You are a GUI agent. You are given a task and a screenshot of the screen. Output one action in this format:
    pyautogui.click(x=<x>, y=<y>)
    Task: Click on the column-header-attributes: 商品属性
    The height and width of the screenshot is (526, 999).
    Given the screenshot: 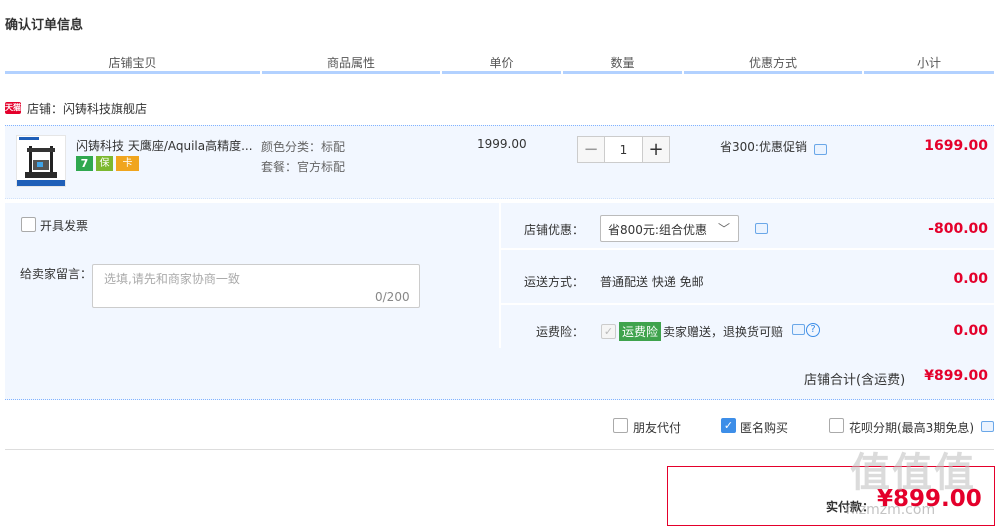 What is the action you would take?
    pyautogui.click(x=350, y=63)
    